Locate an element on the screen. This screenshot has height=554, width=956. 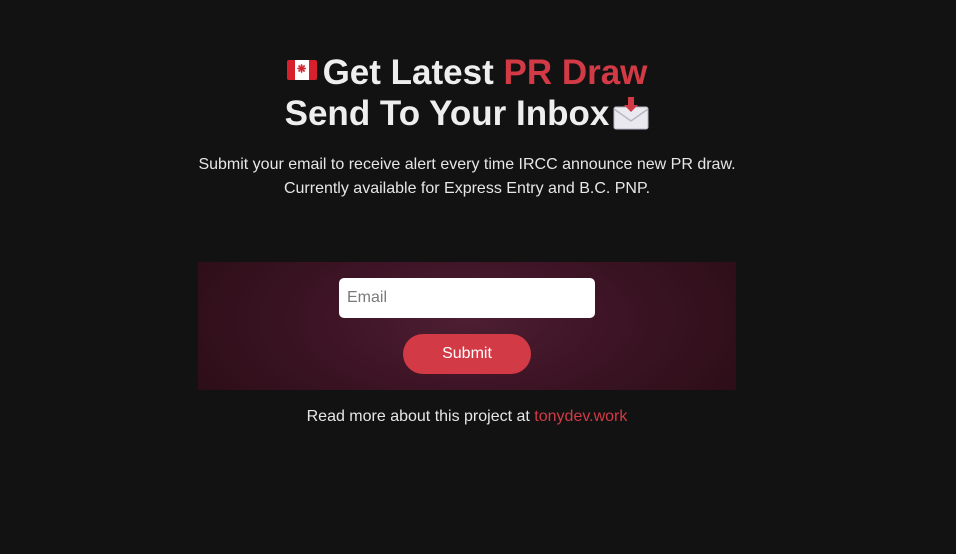
submit-button: Submit is located at coordinates (467, 354).